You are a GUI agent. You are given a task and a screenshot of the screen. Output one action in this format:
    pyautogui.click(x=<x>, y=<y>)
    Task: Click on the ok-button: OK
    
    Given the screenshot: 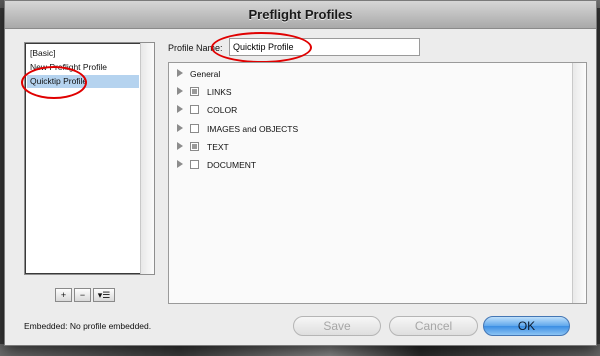 What is the action you would take?
    pyautogui.click(x=526, y=326)
    